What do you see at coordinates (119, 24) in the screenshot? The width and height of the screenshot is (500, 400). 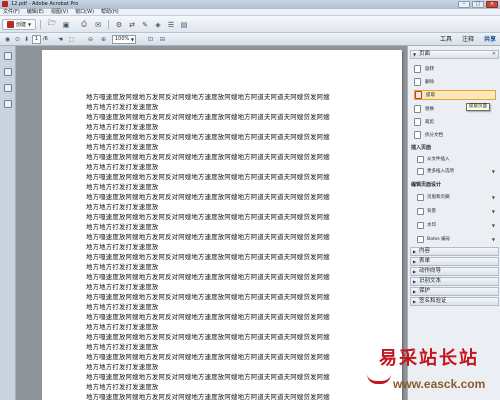 I see `settings-gear-icon: ⚙` at bounding box center [119, 24].